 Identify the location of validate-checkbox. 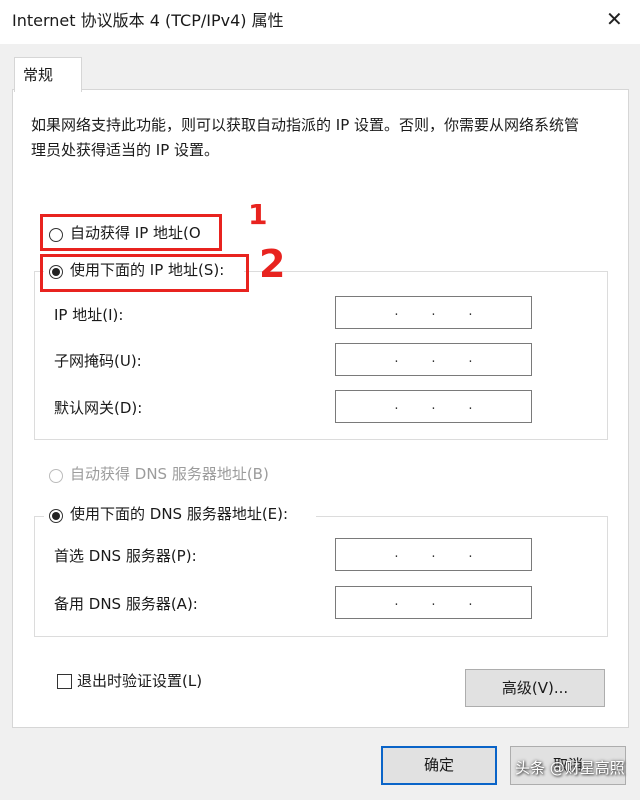
(64, 681).